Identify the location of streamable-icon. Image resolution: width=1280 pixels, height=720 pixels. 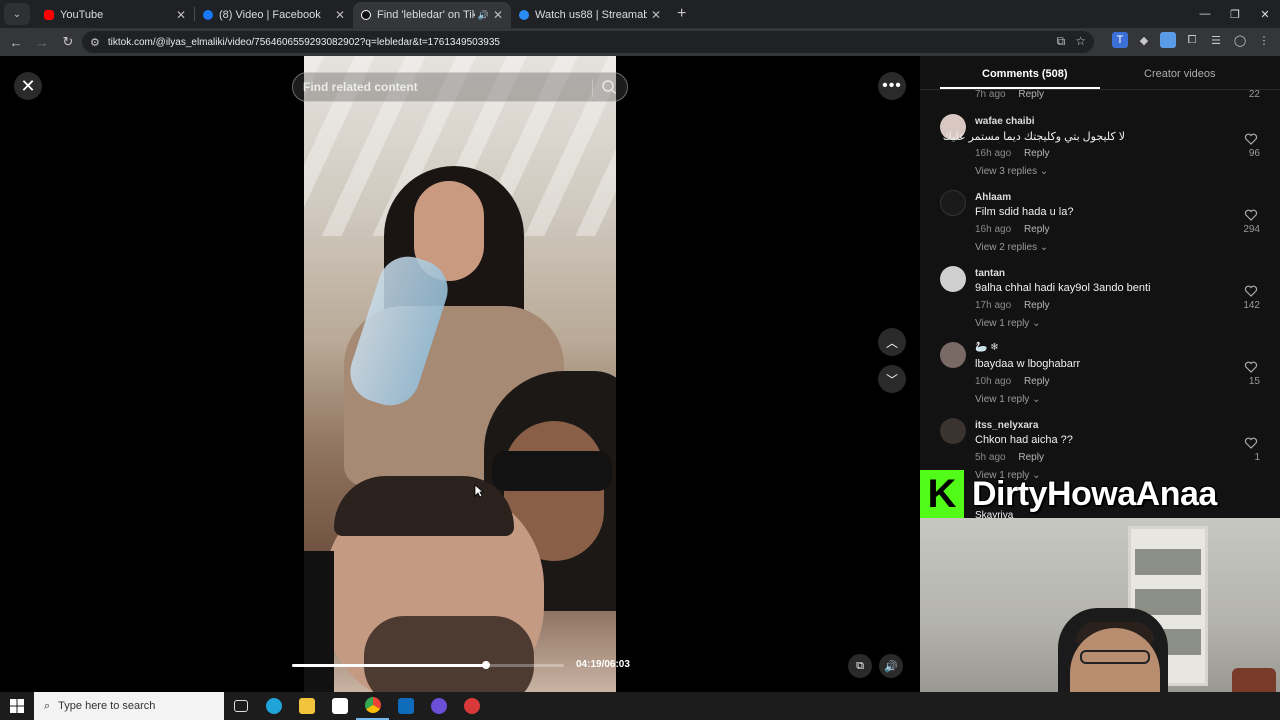
(524, 15).